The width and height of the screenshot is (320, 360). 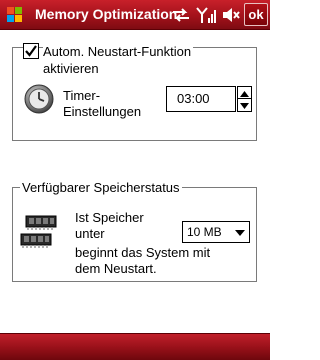 I want to click on memory-status-group-title: Verfügbarer Speicherstatus, so click(x=101, y=188).